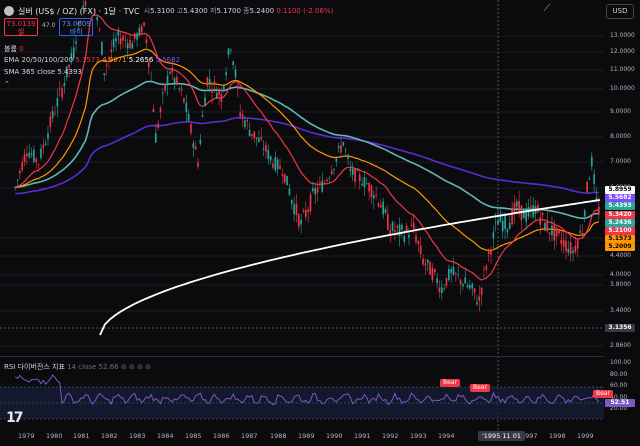 The height and width of the screenshot is (446, 640). Describe the element at coordinates (77, 367) in the screenshot. I see `rsi-legend: RSI 다이버전스 지표 14 close 52.66 ⊘ ⊘ ⊘ ⊘` at that location.